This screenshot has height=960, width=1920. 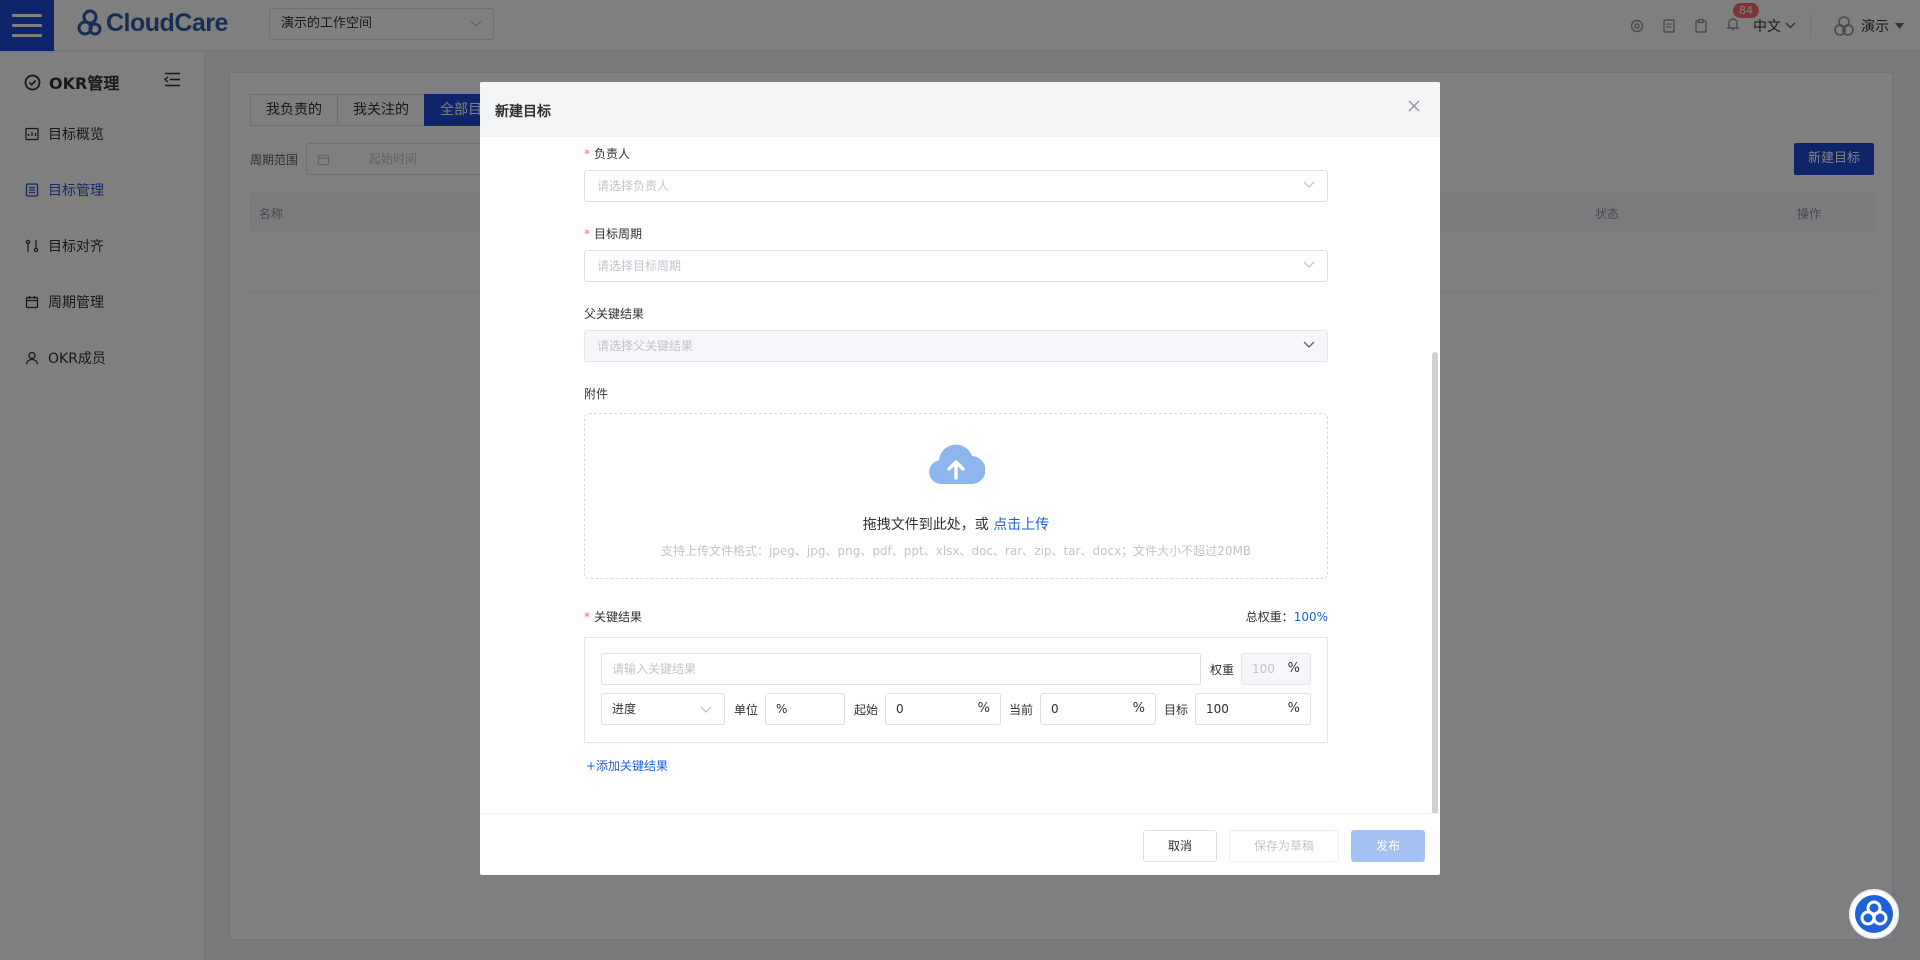 What do you see at coordinates (618, 617) in the screenshot?
I see `key-results-label-text: 关键结果` at bounding box center [618, 617].